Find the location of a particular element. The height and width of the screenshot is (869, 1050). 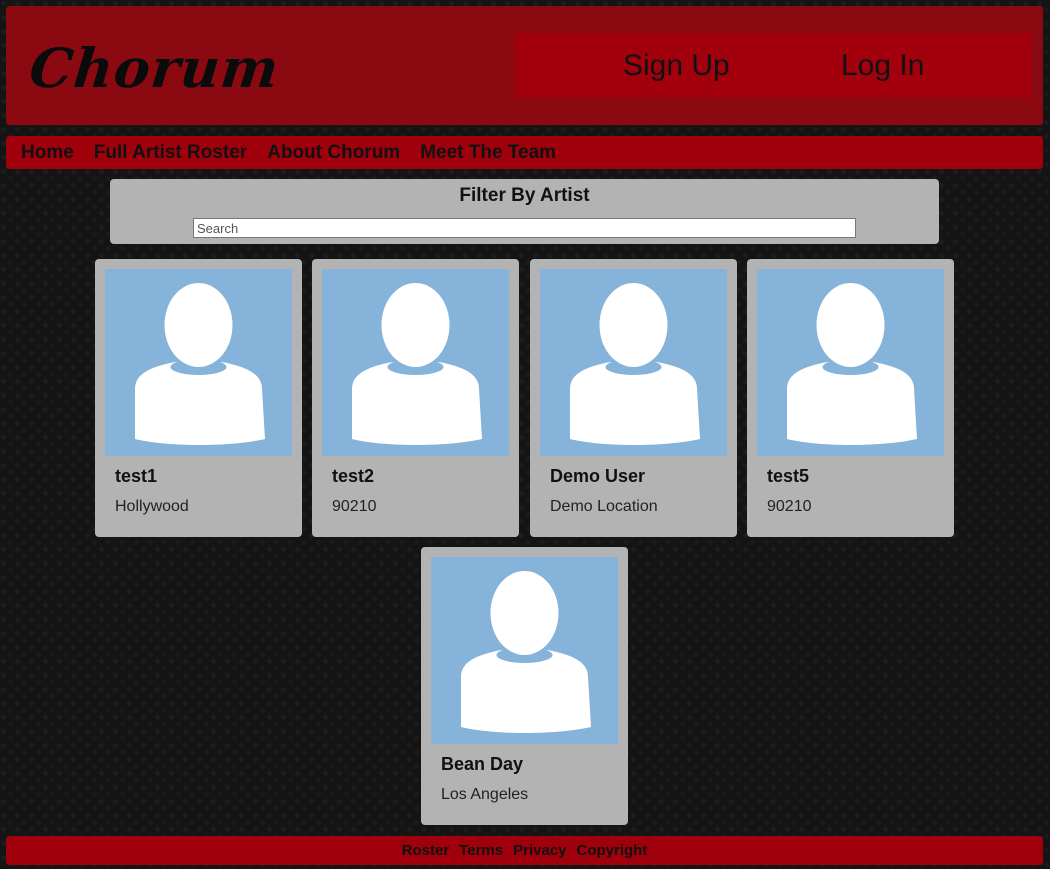

nav-item-home: Home is located at coordinates (47, 153).